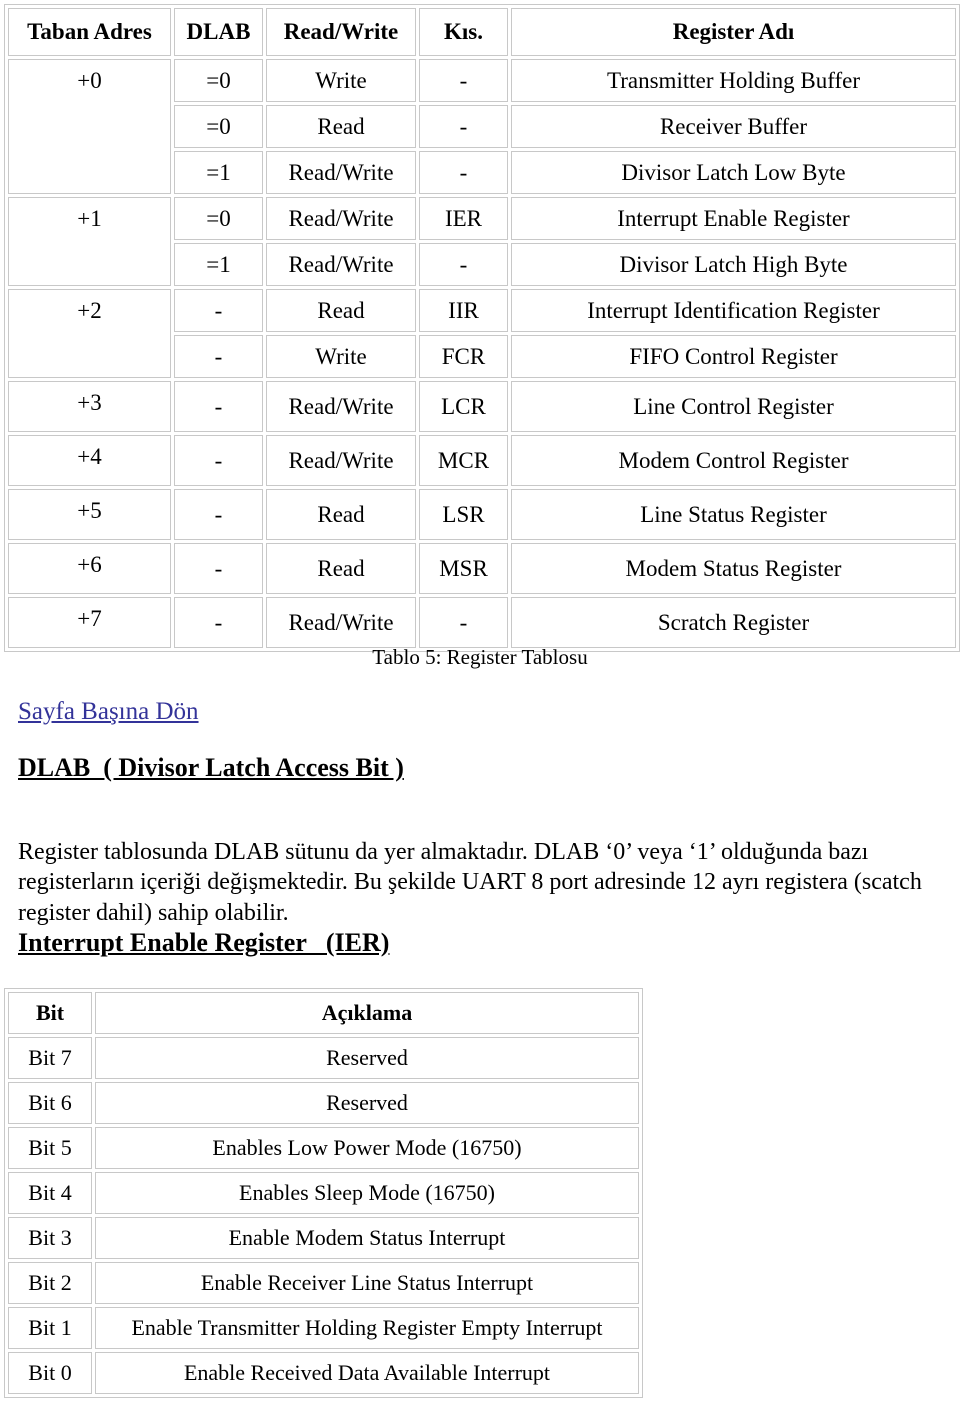 The width and height of the screenshot is (960, 1416). What do you see at coordinates (89, 241) in the screenshot?
I see `cell-base-address: +1` at bounding box center [89, 241].